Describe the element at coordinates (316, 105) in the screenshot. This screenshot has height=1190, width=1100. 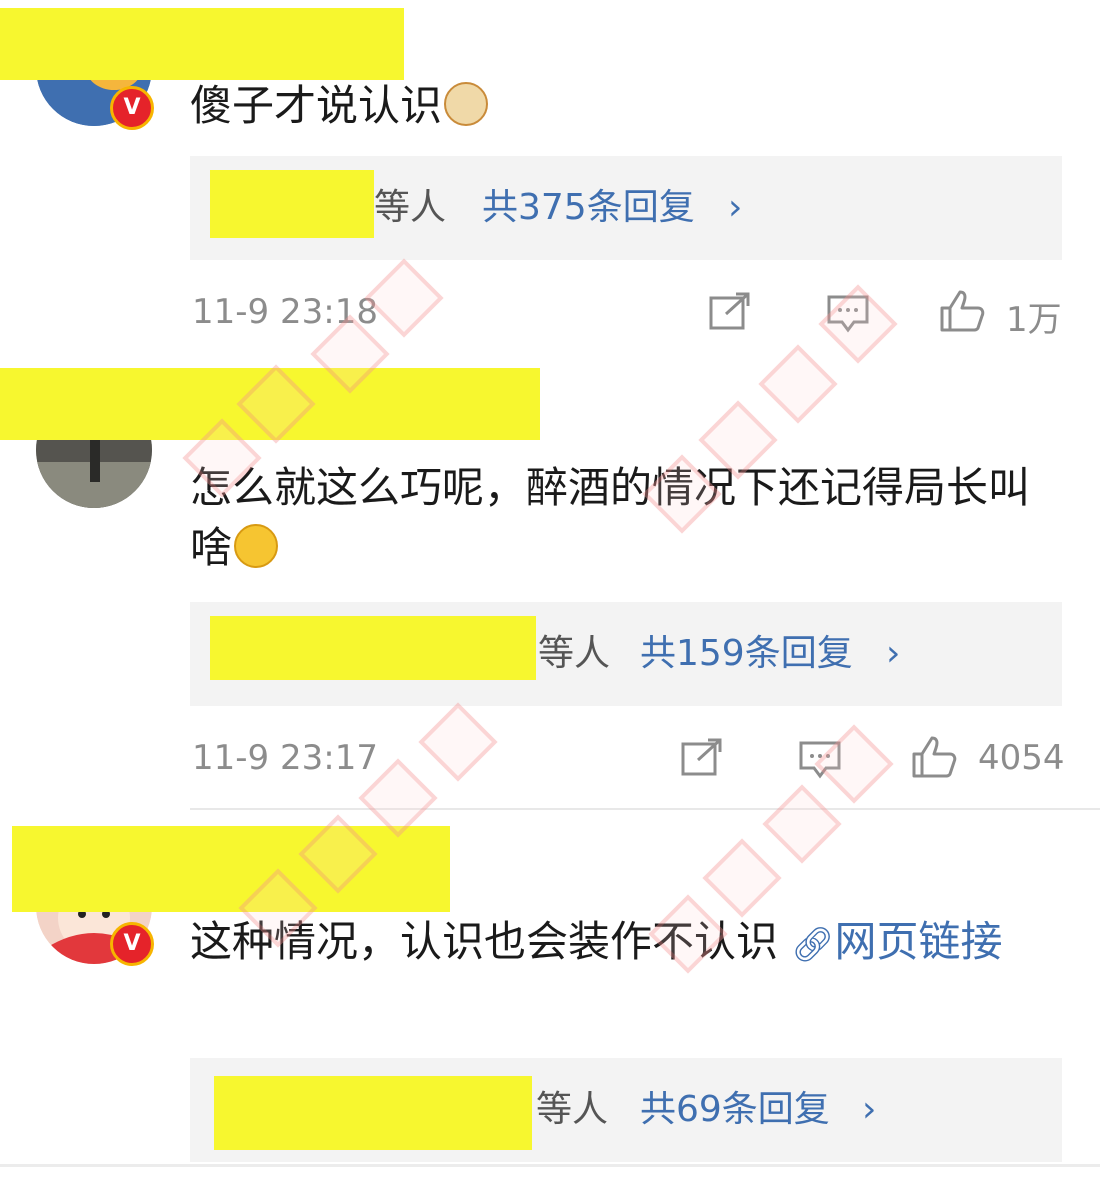
I see `comment-body: 傻子才说认识` at that location.